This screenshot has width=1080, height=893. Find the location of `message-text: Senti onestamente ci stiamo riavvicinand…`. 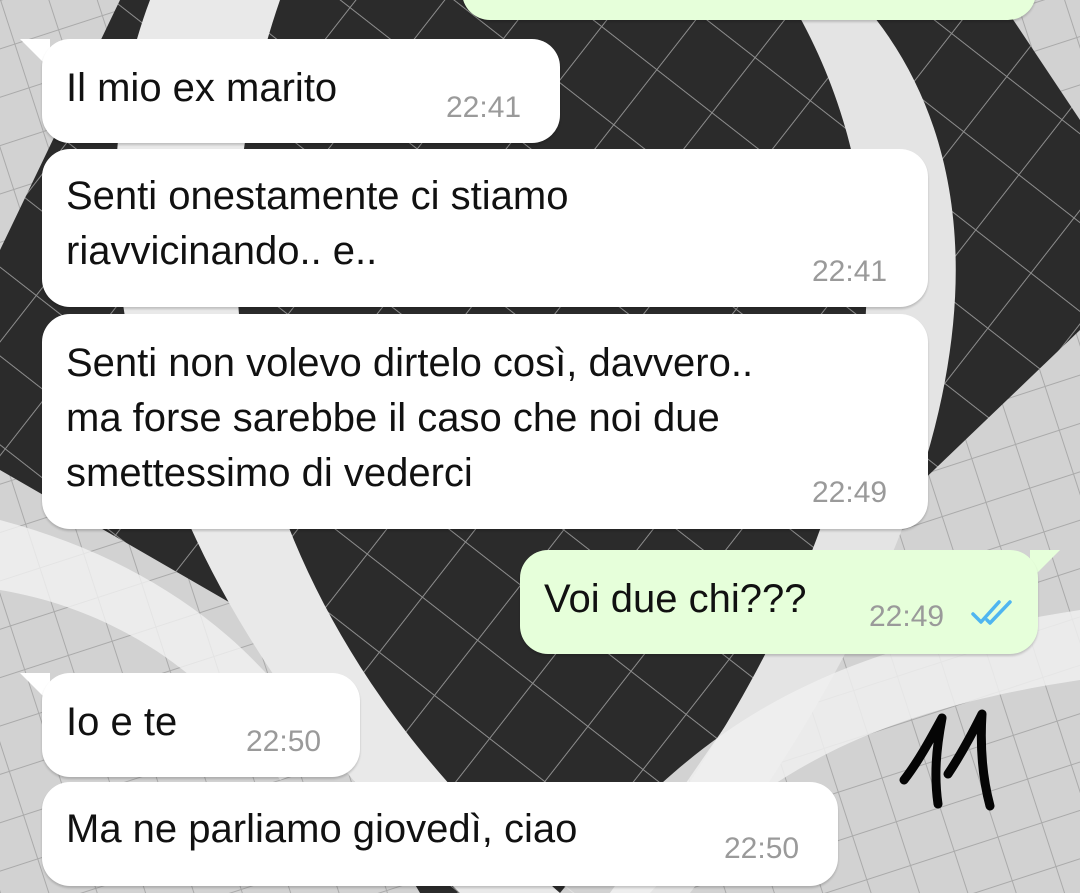

message-text: Senti onestamente ci stiamo riavvicinand… is located at coordinates (317, 223).